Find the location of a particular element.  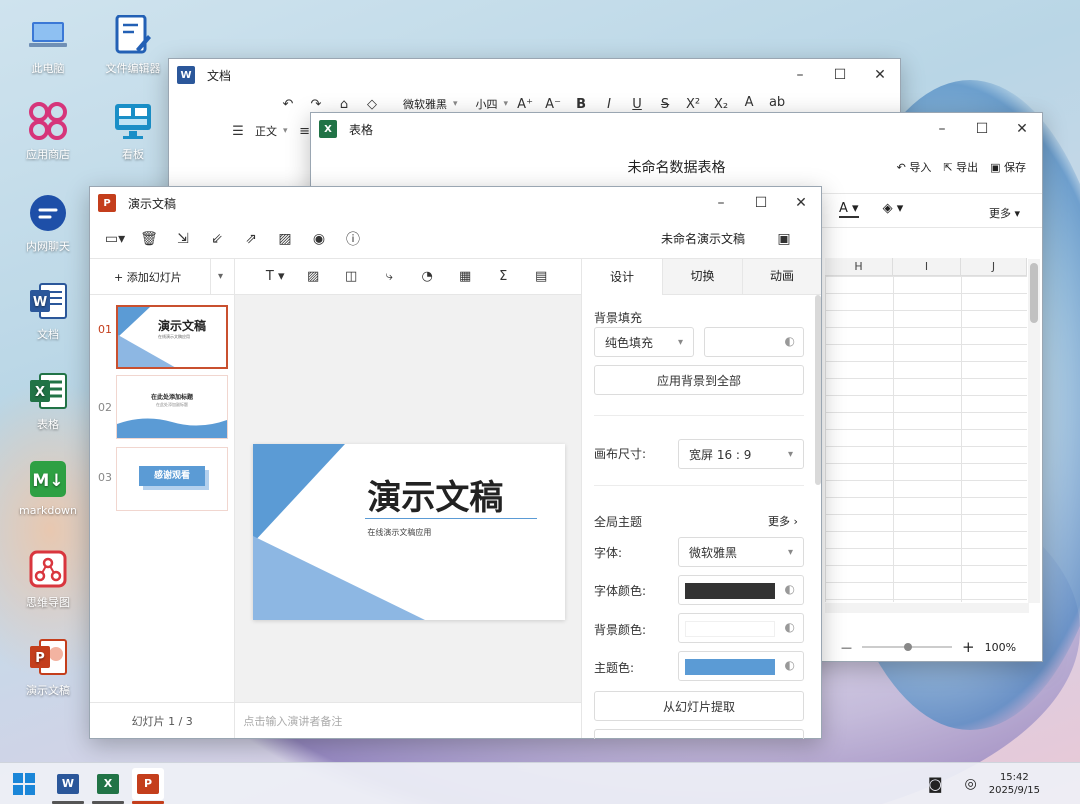

shape-icon: ◫ is located at coordinates (351, 277).